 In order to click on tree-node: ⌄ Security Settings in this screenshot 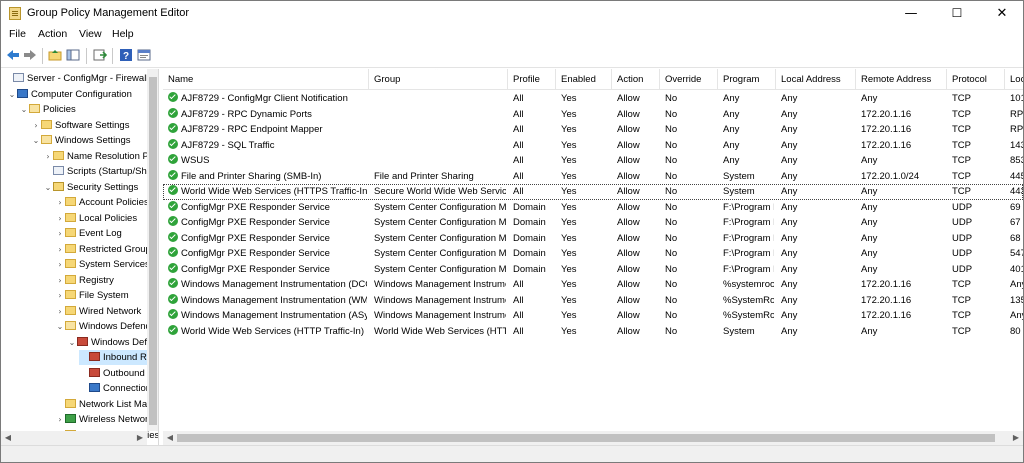, I will do `click(90, 187)`.